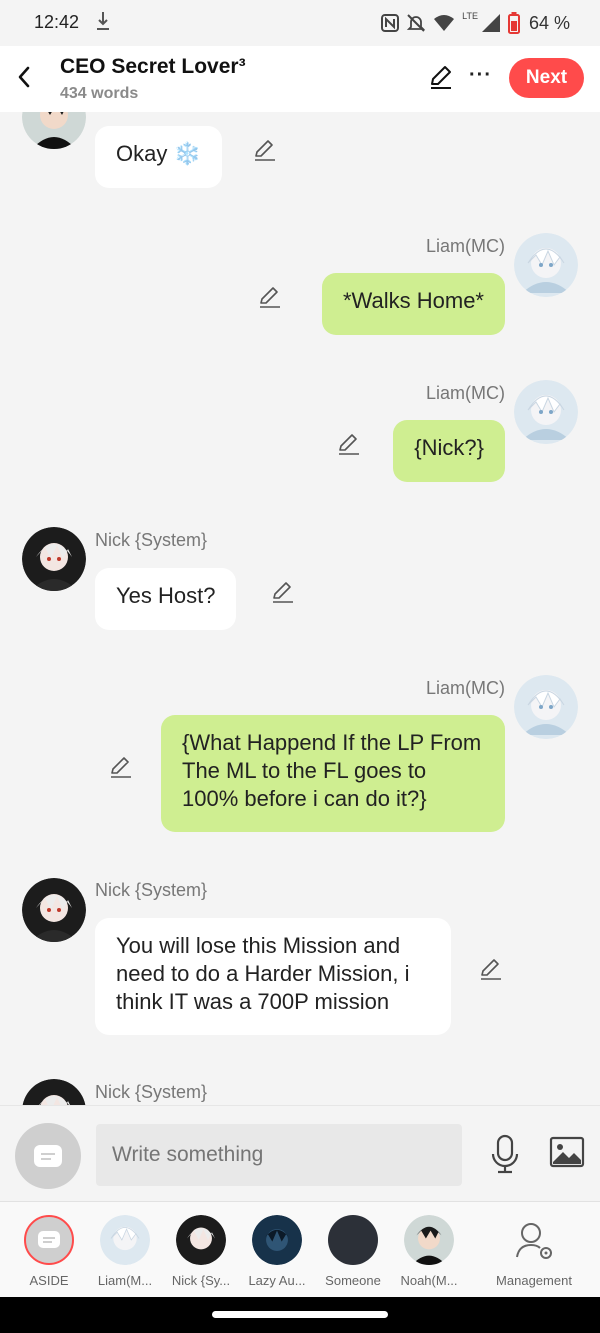 Image resolution: width=600 pixels, height=1333 pixels. Describe the element at coordinates (353, 1280) in the screenshot. I see `character-label: Someone` at that location.